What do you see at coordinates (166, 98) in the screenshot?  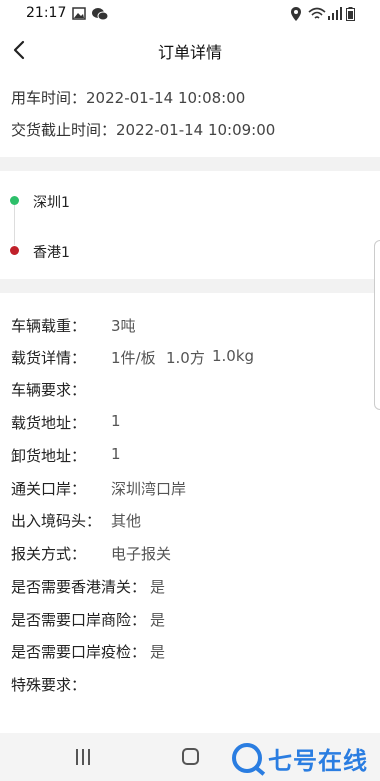 I see `use-time-value: 2022-01-14 10:08:00` at bounding box center [166, 98].